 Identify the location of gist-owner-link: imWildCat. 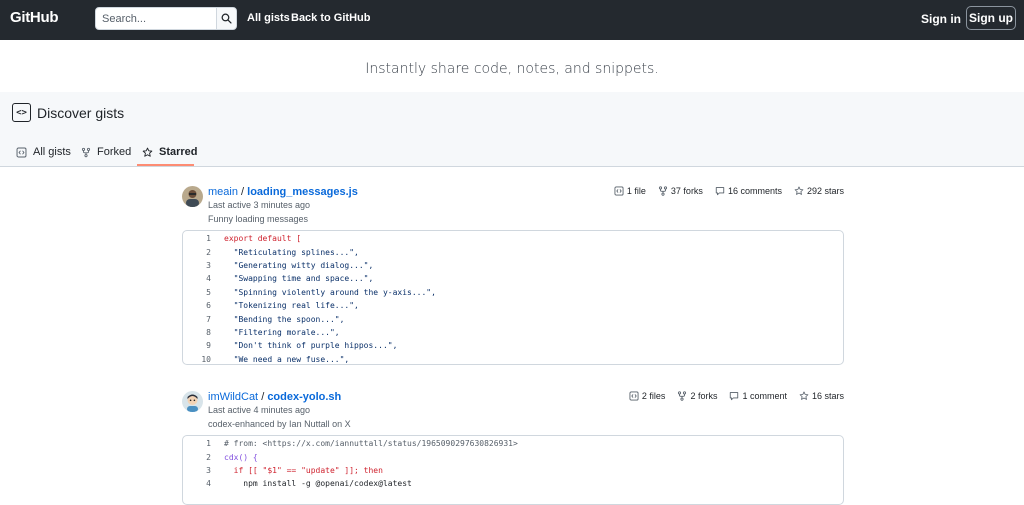
(233, 397).